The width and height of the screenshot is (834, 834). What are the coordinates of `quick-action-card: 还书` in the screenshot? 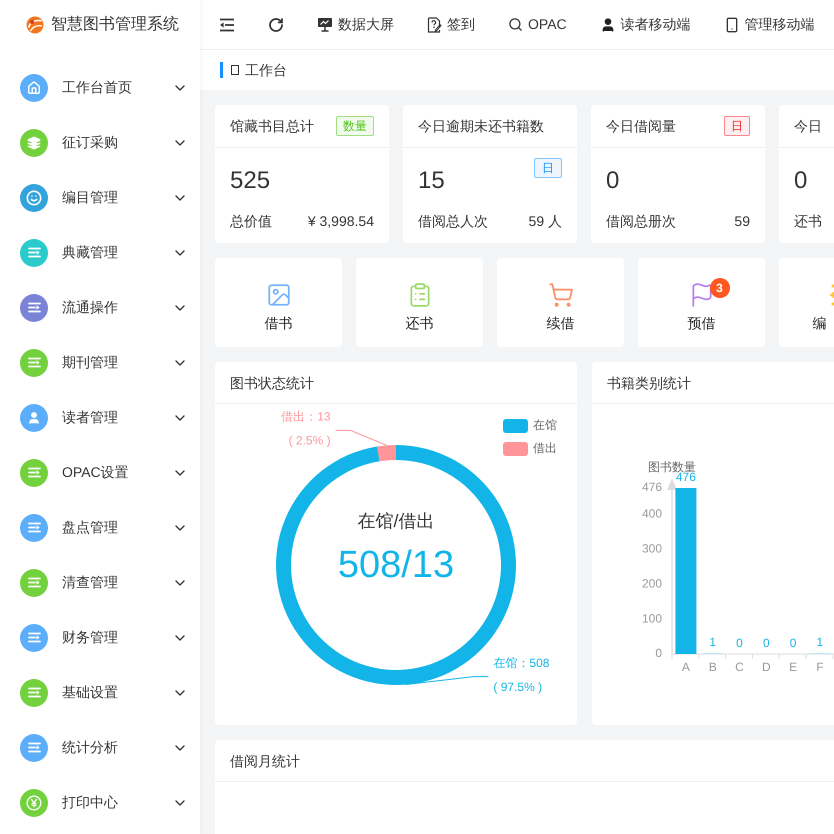 It's located at (419, 302).